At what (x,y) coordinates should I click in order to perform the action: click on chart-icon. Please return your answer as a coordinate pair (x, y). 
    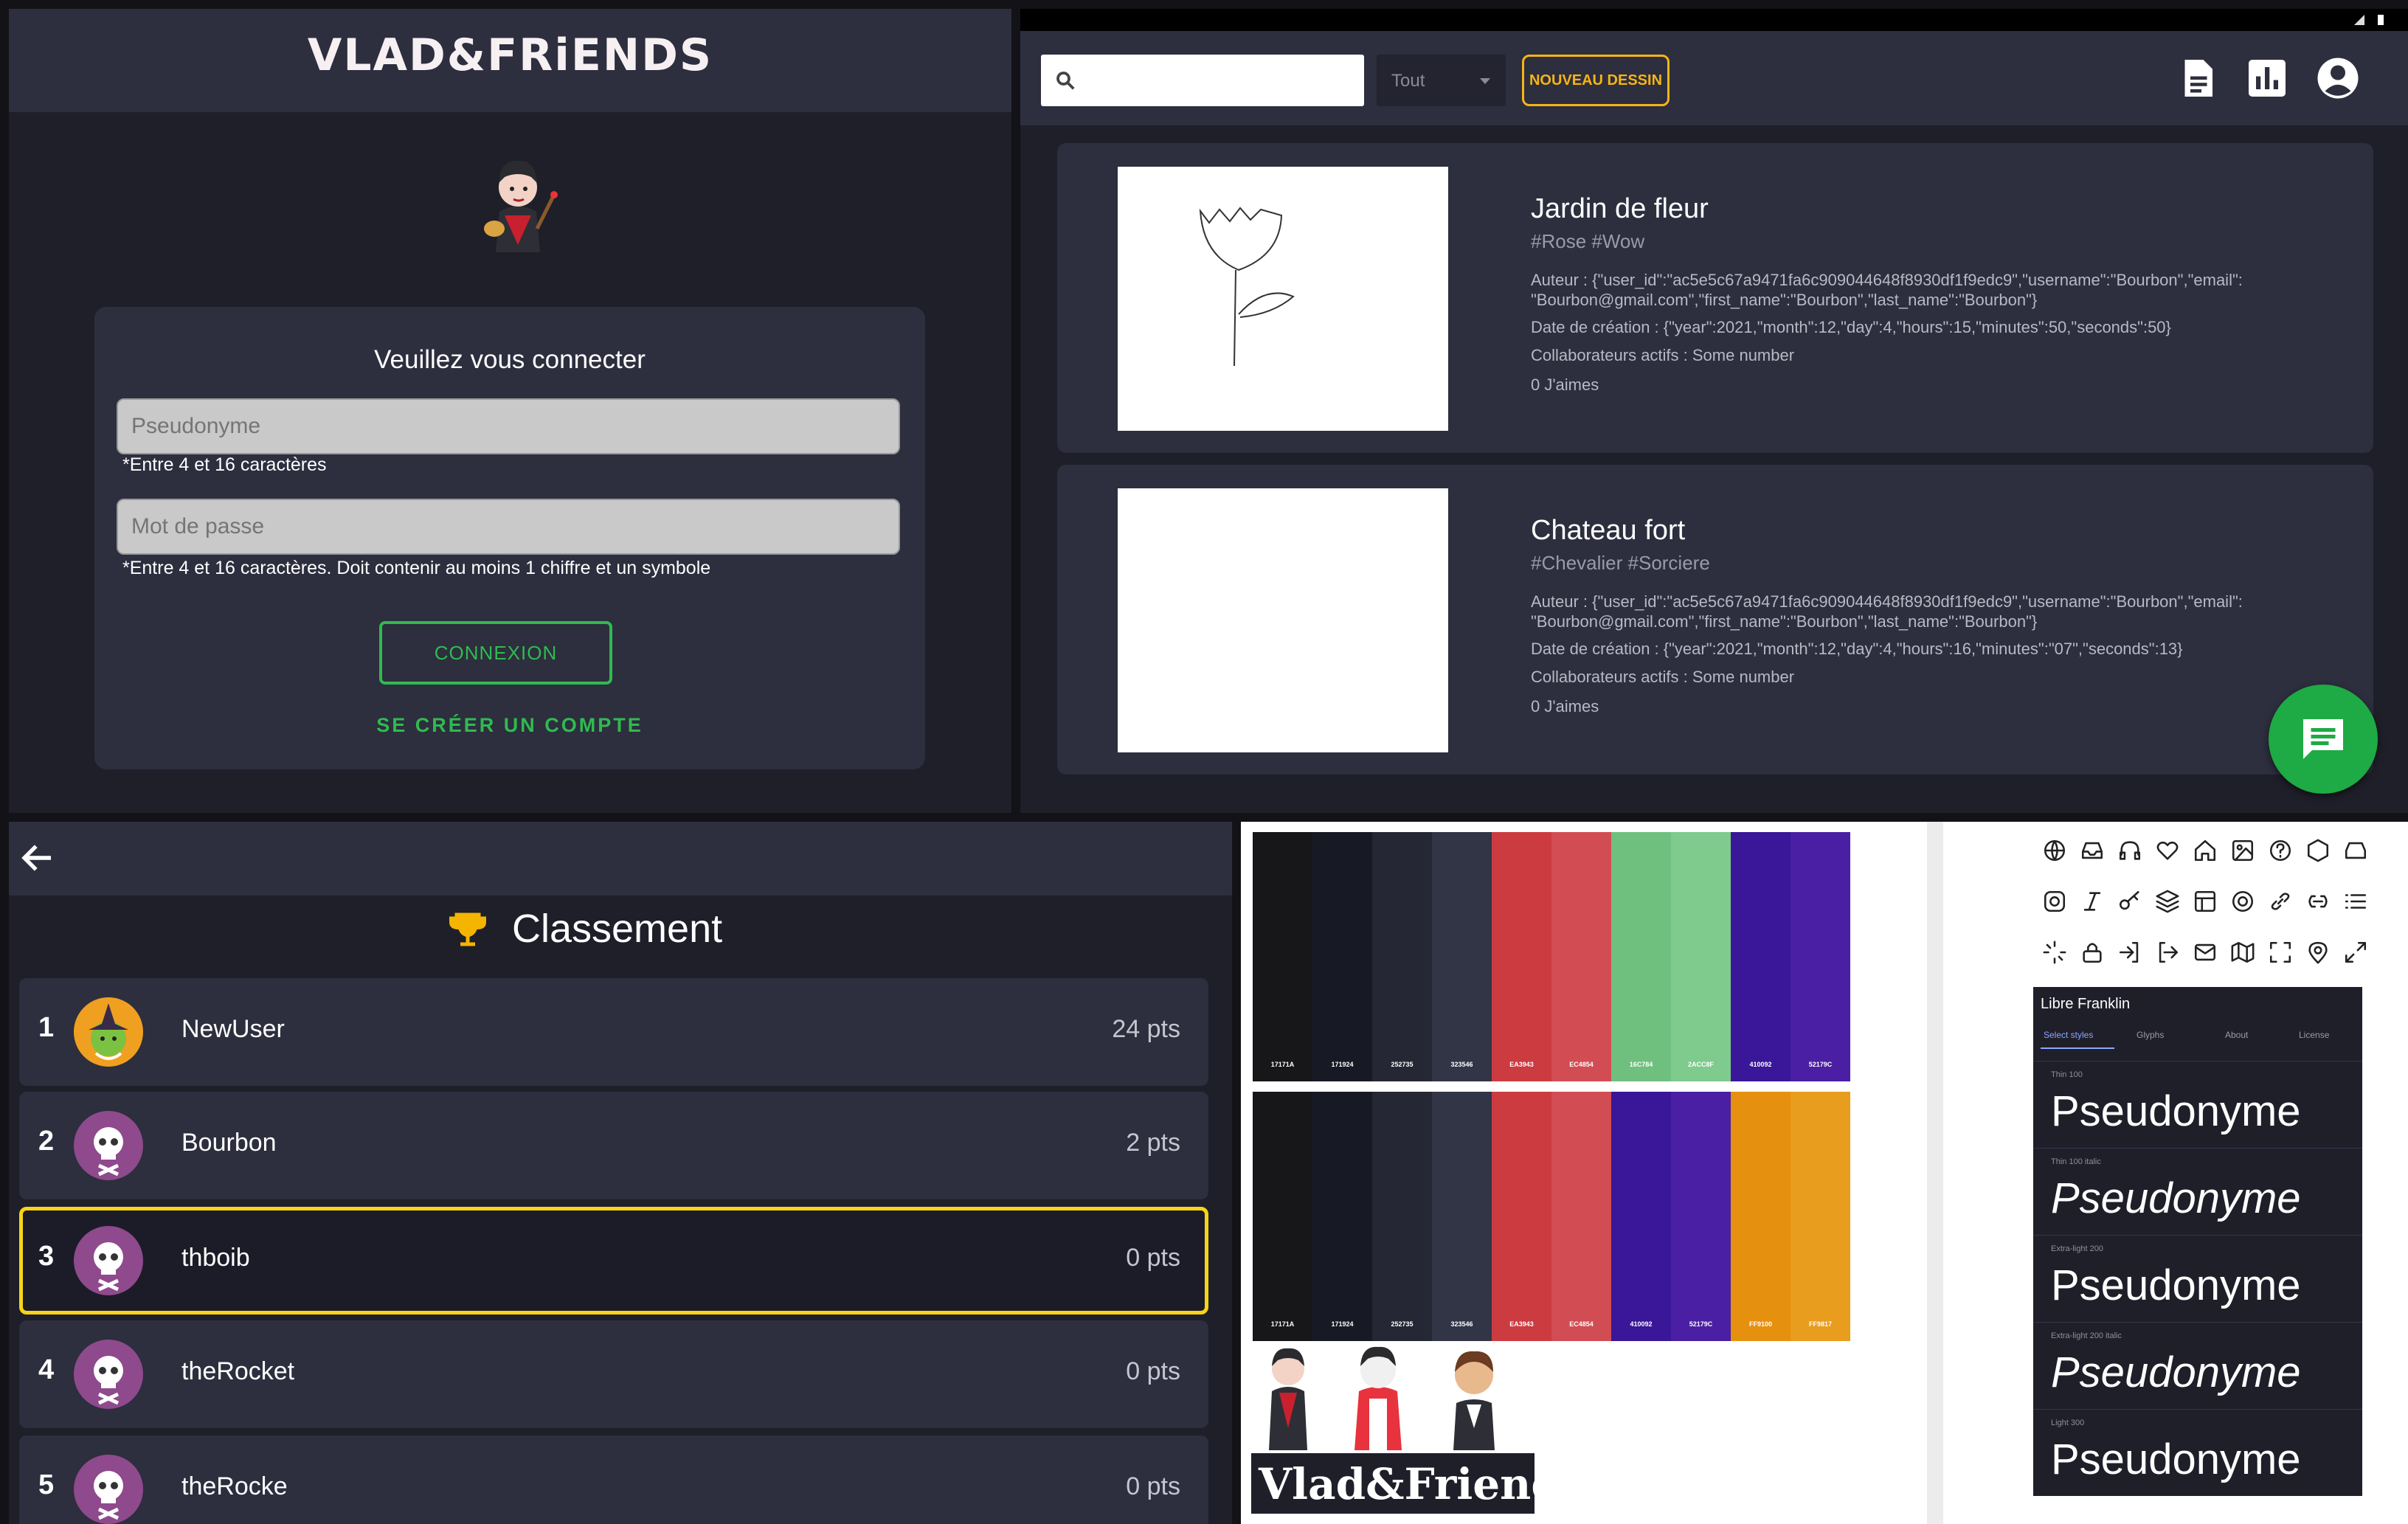
    Looking at the image, I should click on (2267, 78).